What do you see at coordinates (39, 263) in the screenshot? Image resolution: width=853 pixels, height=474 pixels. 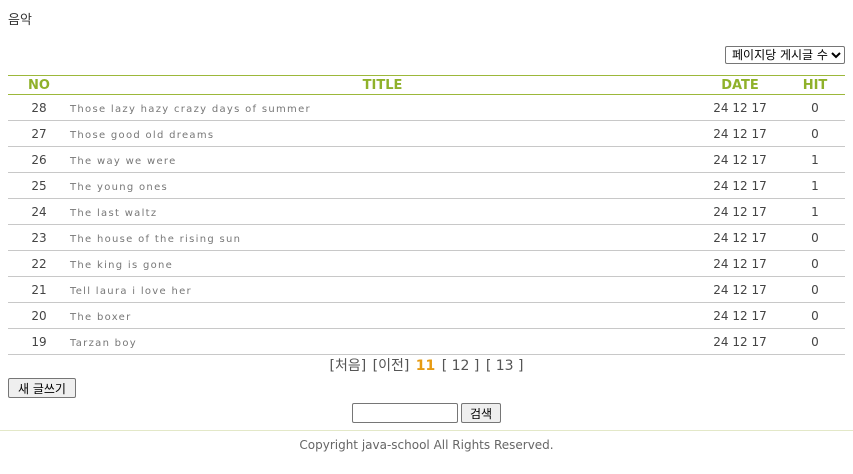 I see `row-no: 22` at bounding box center [39, 263].